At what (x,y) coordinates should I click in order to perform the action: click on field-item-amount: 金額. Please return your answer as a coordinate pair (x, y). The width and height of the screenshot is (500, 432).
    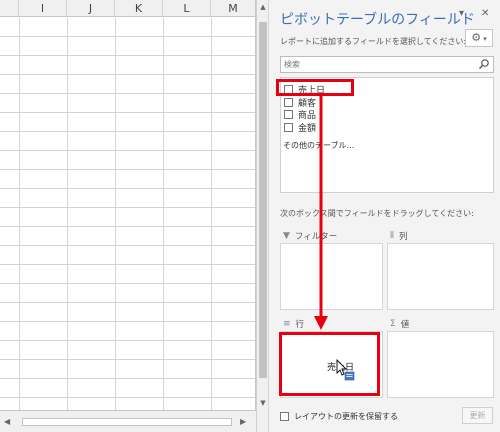
    Looking at the image, I should click on (300, 127).